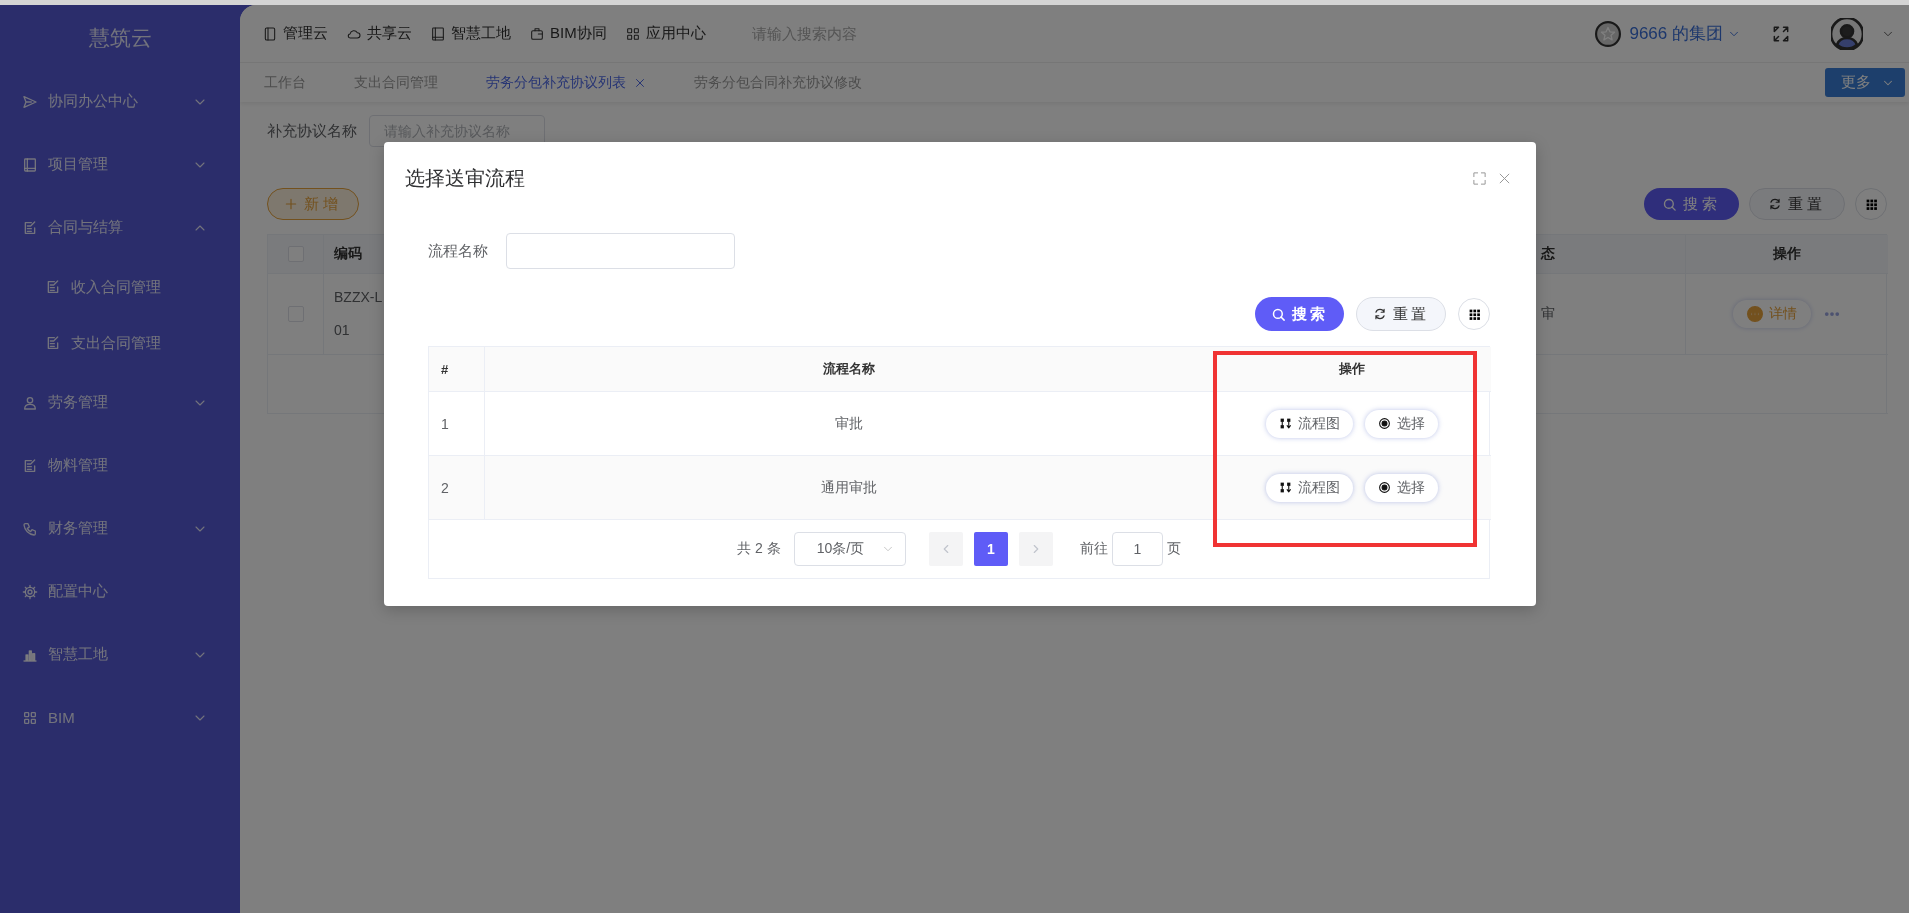 The image size is (1909, 913). I want to click on page-unit-label: 页, so click(1173, 549).